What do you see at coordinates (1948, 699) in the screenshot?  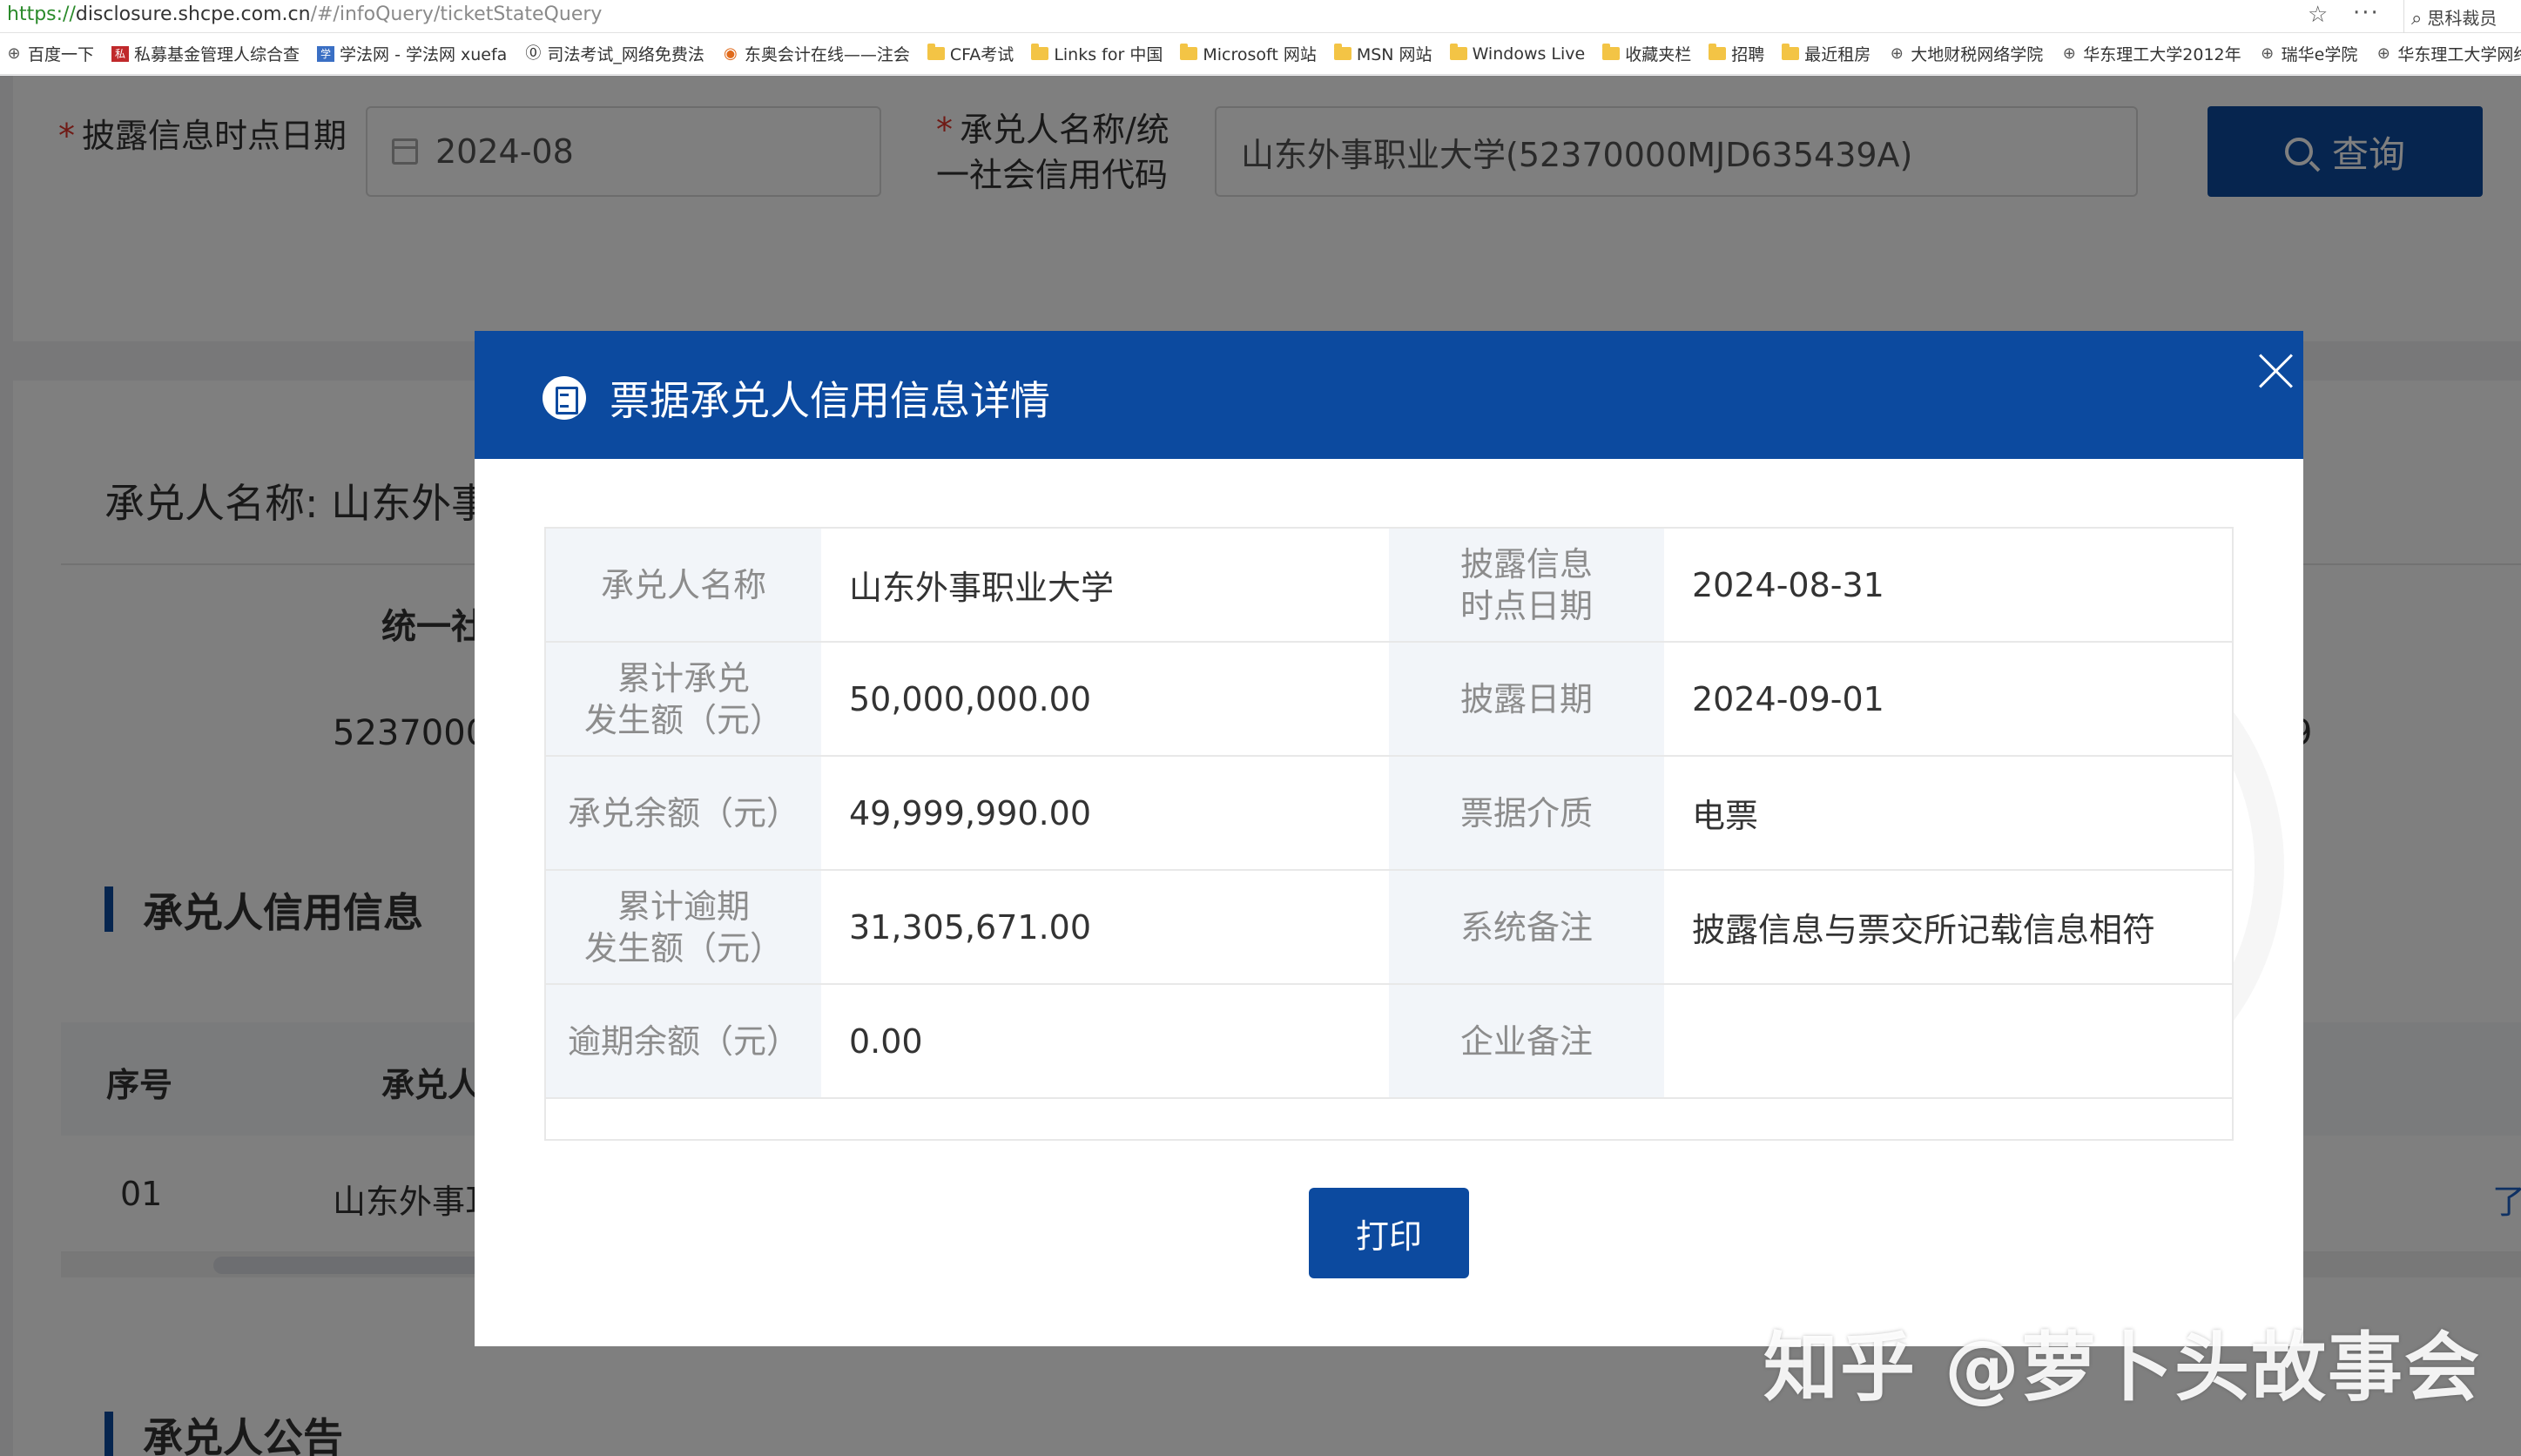 I see `detail-value: 2024-09-01` at bounding box center [1948, 699].